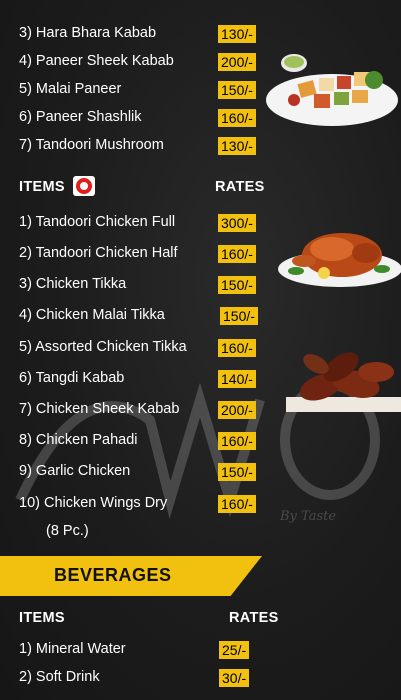 This screenshot has width=401, height=700. What do you see at coordinates (67, 531) in the screenshot?
I see `item-note: (8 Pc.)` at bounding box center [67, 531].